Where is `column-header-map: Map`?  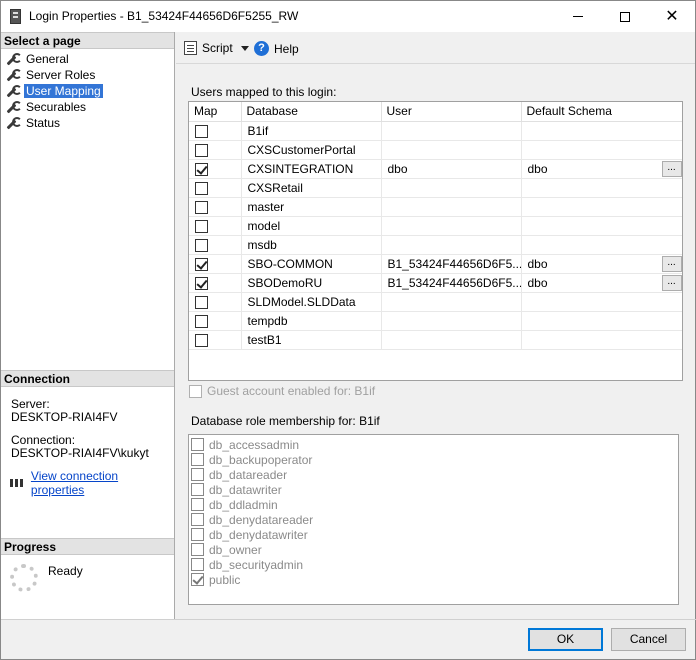 column-header-map: Map is located at coordinates (215, 112).